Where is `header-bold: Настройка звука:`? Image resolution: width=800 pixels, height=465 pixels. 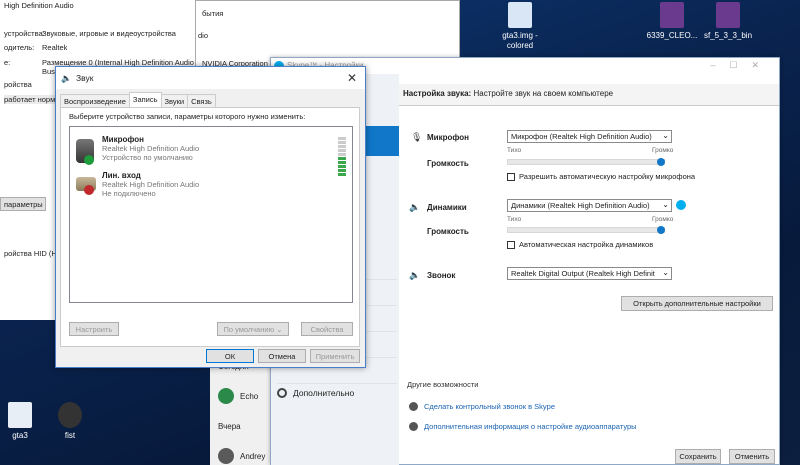 header-bold: Настройка звука: is located at coordinates (437, 93).